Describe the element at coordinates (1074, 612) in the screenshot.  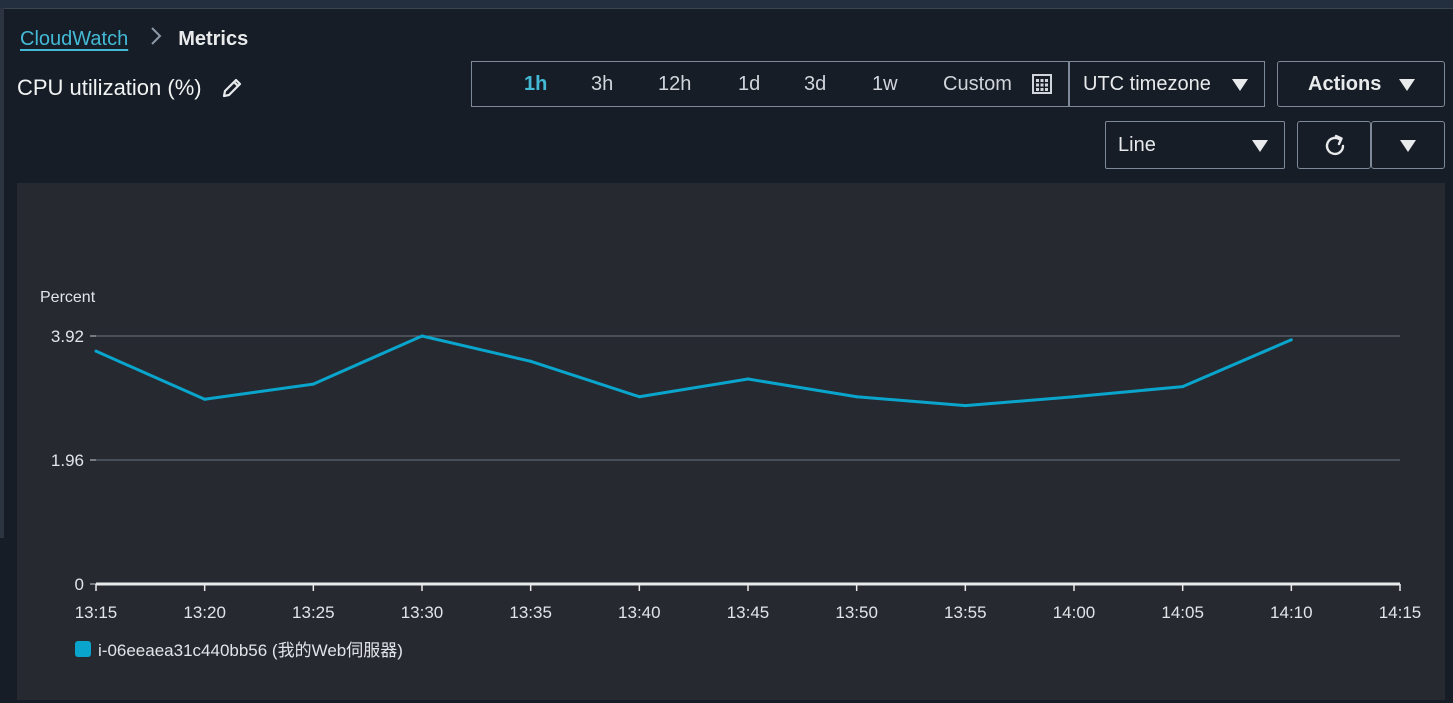
I see `x-tick-label: 14:00` at that location.